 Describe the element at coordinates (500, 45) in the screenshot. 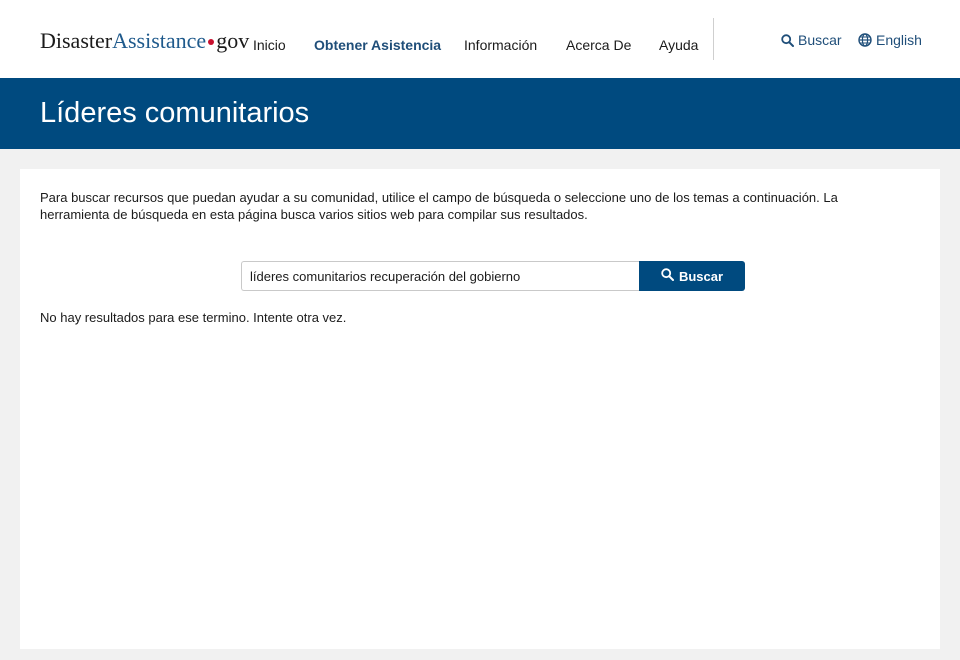

I see `nav-item-informacion: Información` at that location.